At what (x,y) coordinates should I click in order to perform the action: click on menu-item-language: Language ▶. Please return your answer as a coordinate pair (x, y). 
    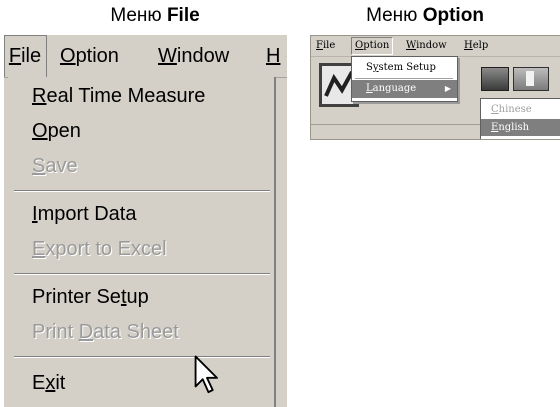
    Looking at the image, I should click on (404, 89).